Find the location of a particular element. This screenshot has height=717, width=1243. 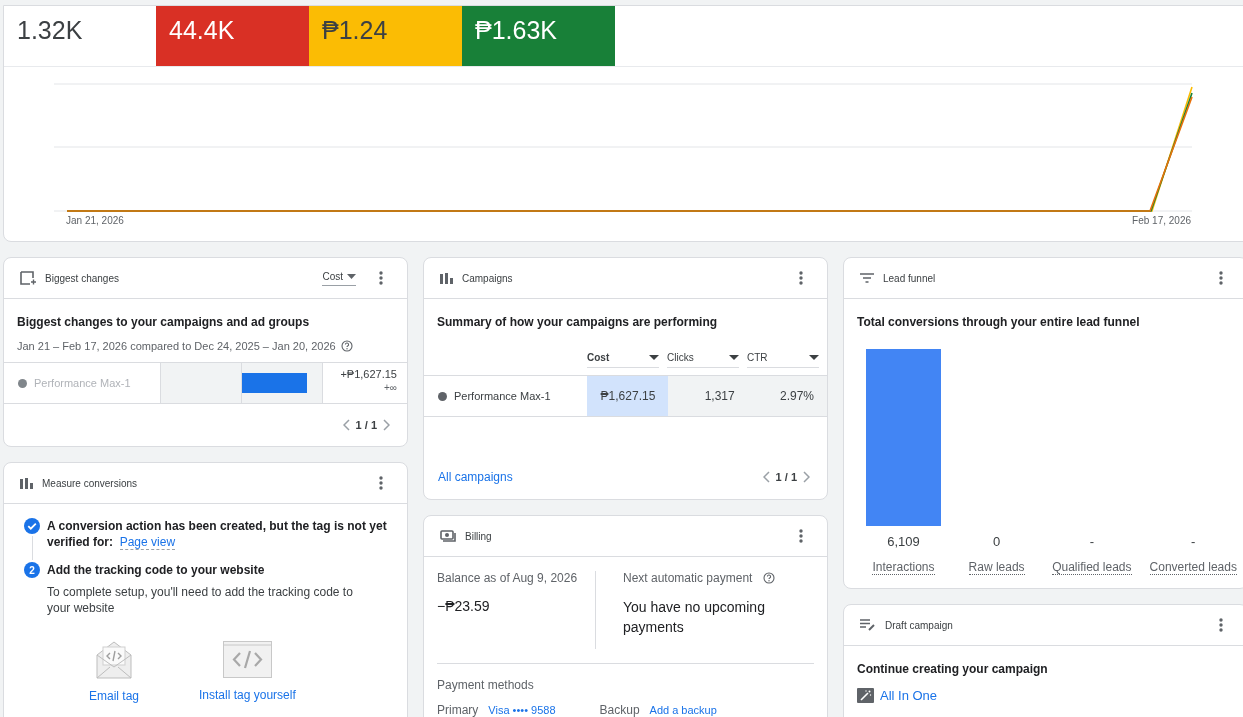

metric-tile: ₱1.63K is located at coordinates (538, 36).